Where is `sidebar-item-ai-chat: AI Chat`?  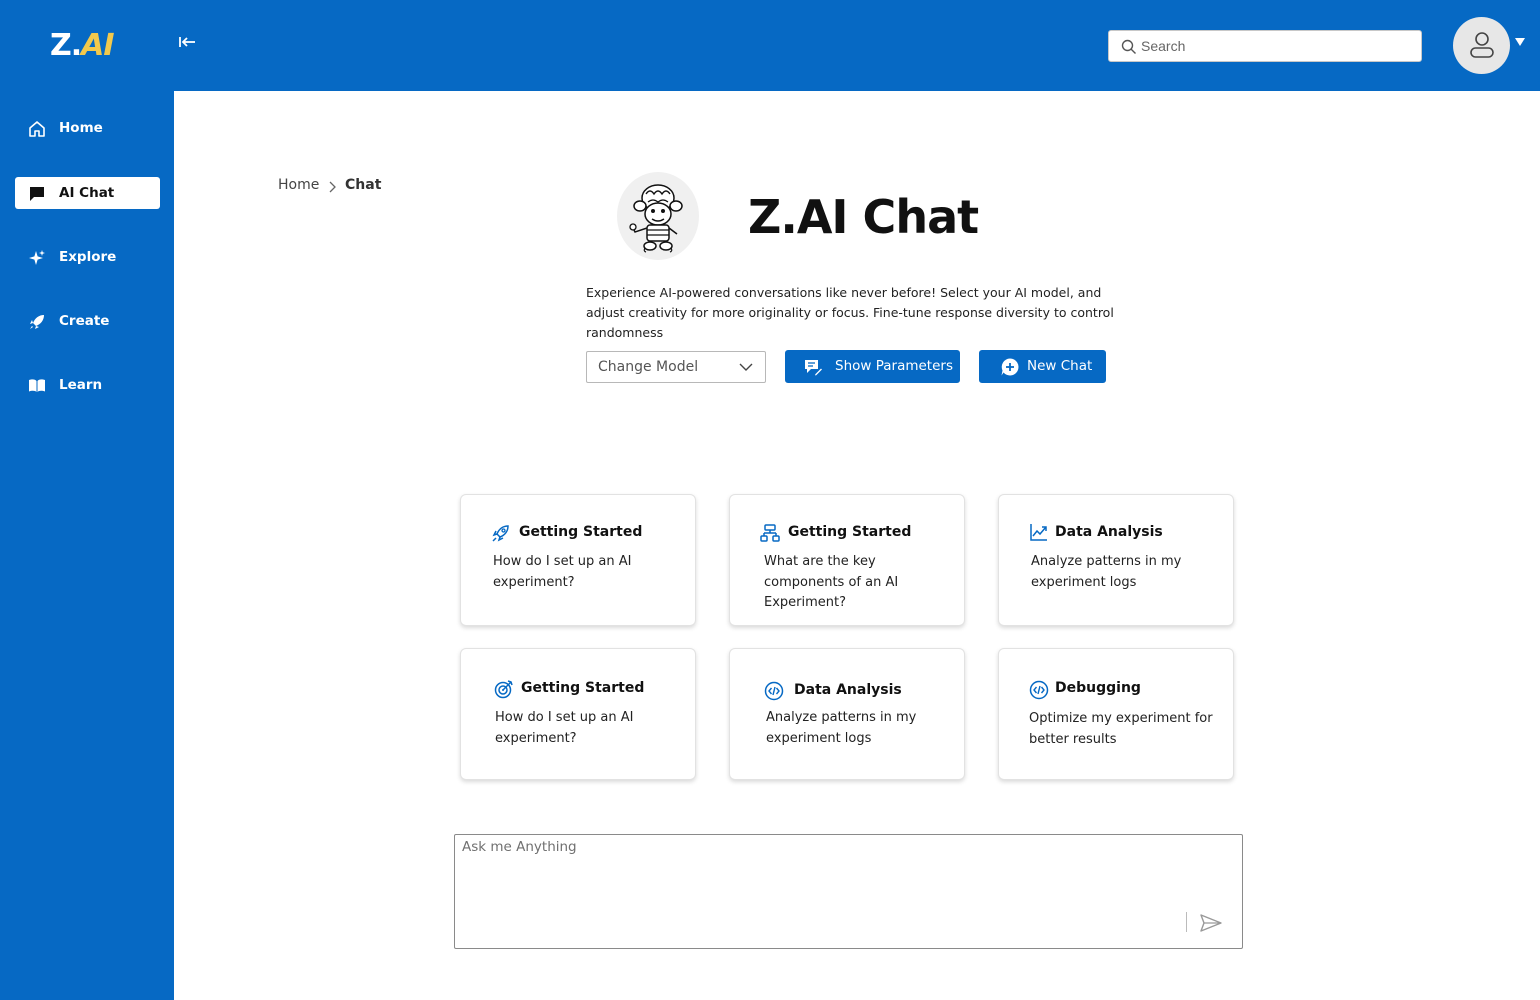
sidebar-item-ai-chat: AI Chat is located at coordinates (87, 193).